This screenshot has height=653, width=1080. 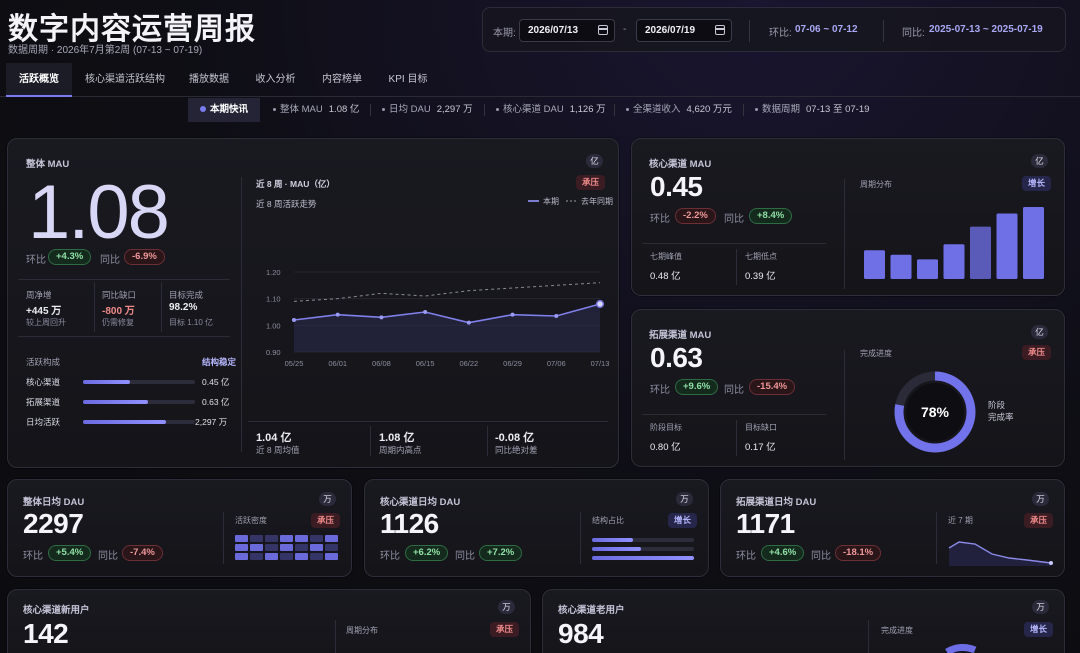 I want to click on progress-label: 完成进度, so click(x=876, y=353).